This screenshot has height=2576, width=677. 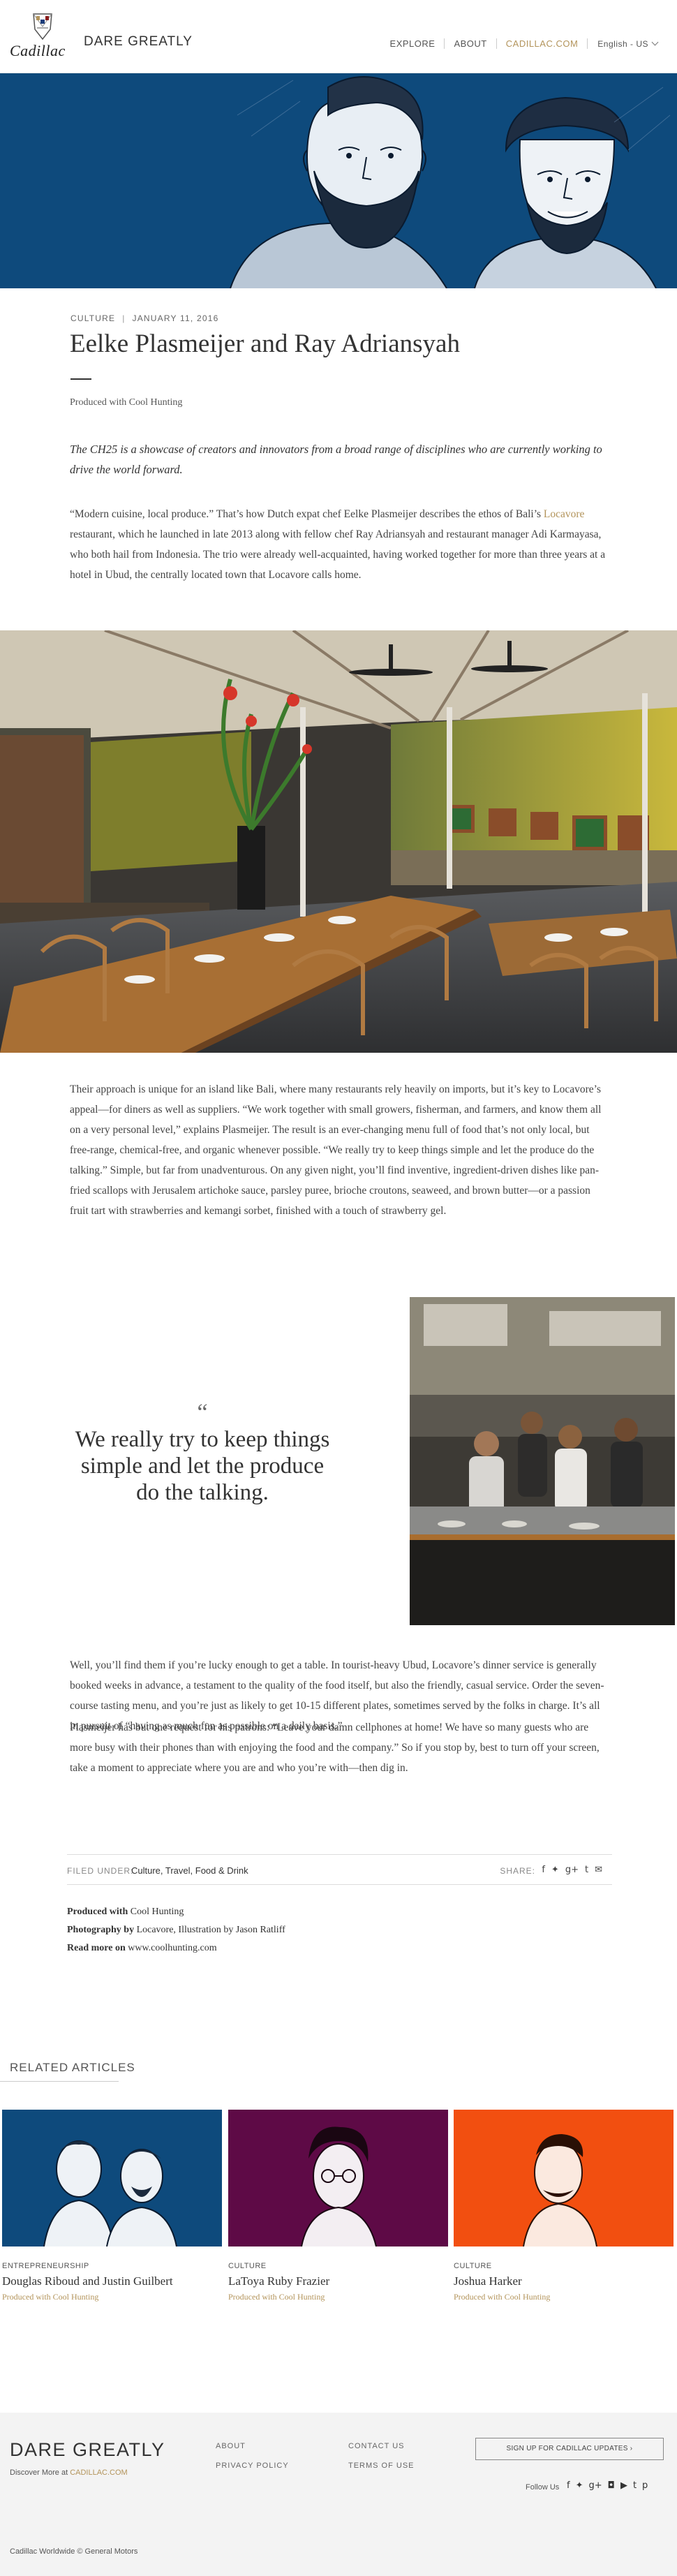 I want to click on quote-mark-icon: “, so click(x=202, y=1413).